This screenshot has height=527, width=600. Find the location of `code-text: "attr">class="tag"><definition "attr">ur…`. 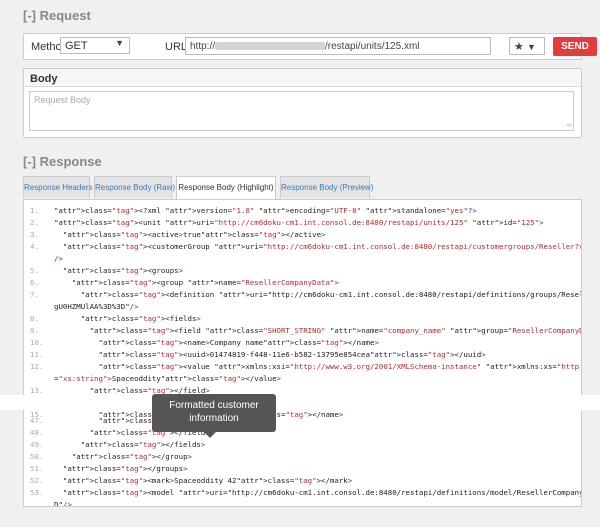

code-text: "attr">class="tag"><definition "attr">ur… is located at coordinates (330, 294).